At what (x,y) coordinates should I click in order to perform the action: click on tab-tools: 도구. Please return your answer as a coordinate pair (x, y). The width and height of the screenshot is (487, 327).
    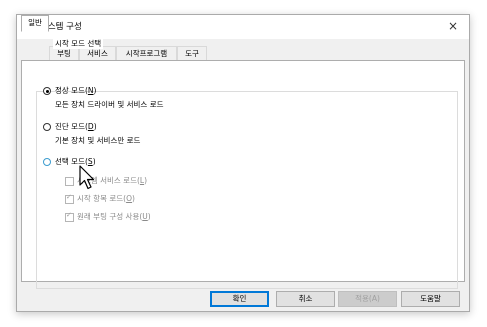
    Looking at the image, I should click on (192, 53).